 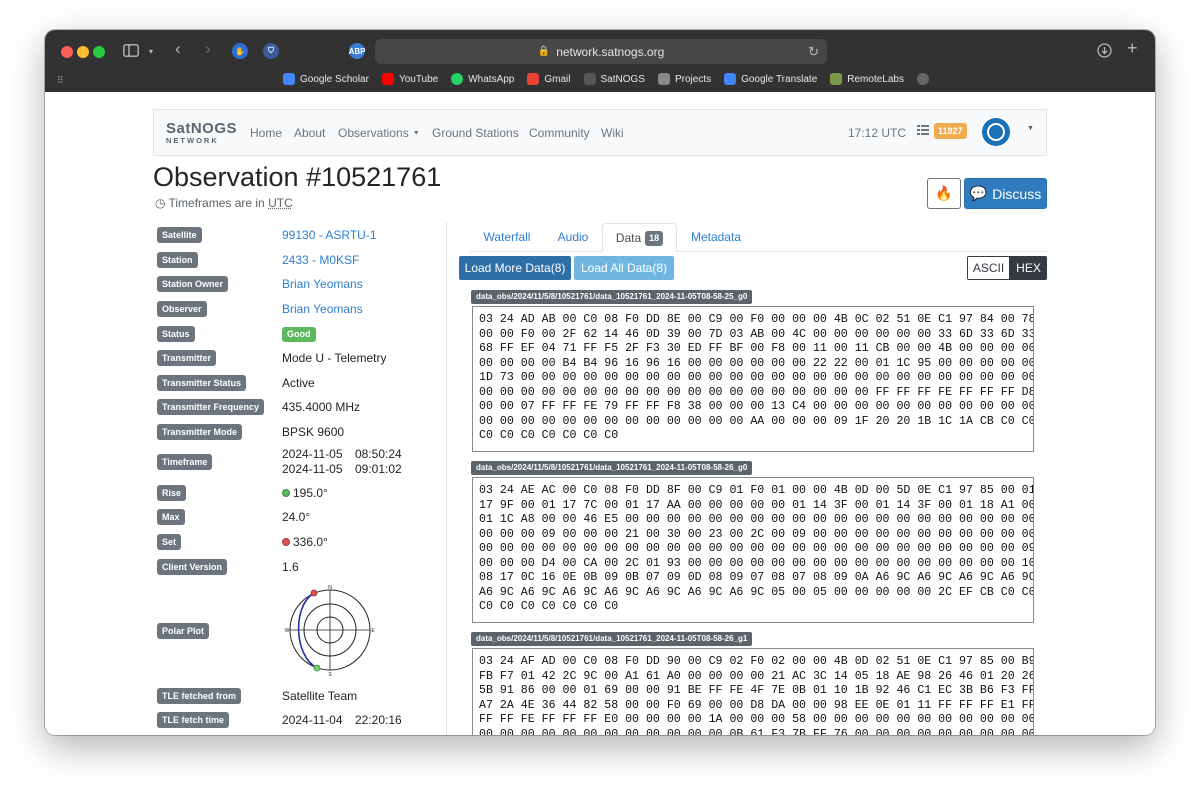 I want to click on discuss-label: Discuss, so click(x=1017, y=193).